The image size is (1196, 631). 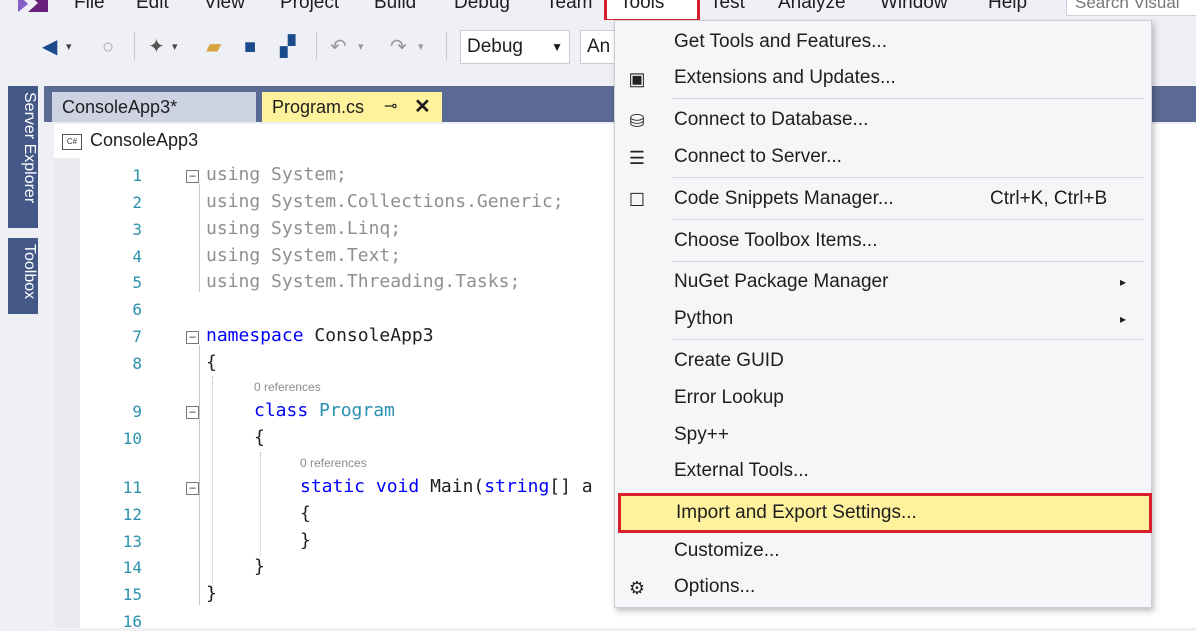 What do you see at coordinates (390, 107) in the screenshot?
I see `pin-icon: ⊸` at bounding box center [390, 107].